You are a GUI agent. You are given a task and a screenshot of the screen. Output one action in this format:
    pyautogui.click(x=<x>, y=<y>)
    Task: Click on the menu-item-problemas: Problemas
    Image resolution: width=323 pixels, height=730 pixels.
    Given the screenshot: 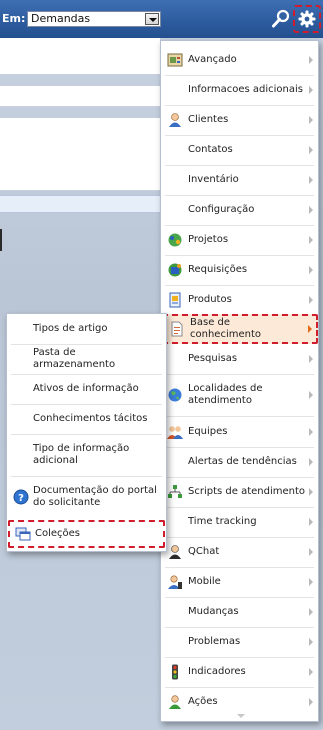 What is the action you would take?
    pyautogui.click(x=239, y=642)
    